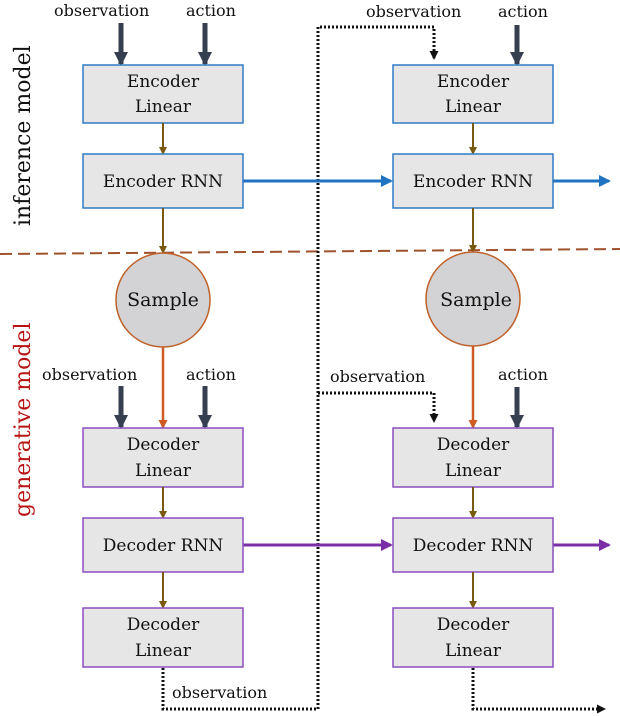  Describe the element at coordinates (310, 251) in the screenshot. I see `model-divider-line` at that location.